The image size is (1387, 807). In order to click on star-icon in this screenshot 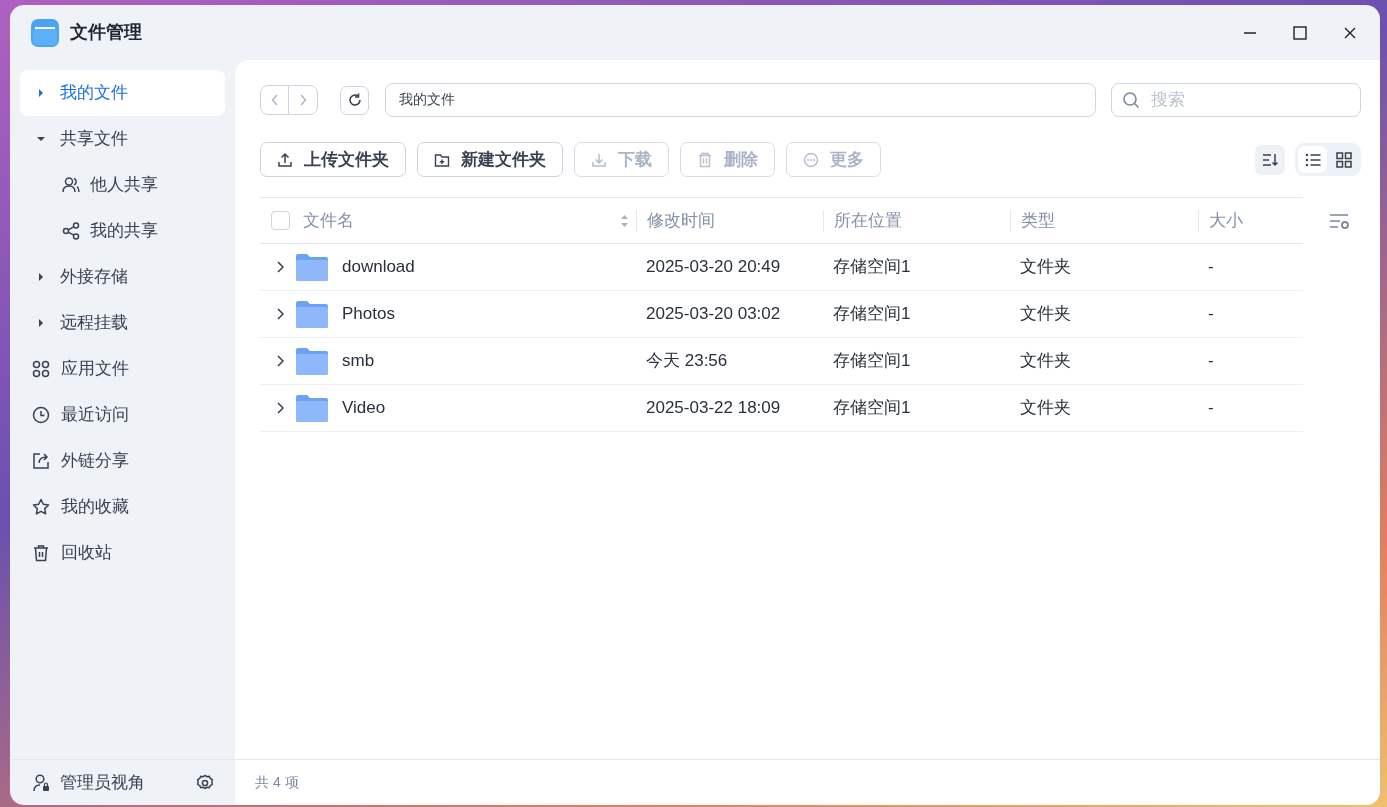, I will do `click(41, 507)`.